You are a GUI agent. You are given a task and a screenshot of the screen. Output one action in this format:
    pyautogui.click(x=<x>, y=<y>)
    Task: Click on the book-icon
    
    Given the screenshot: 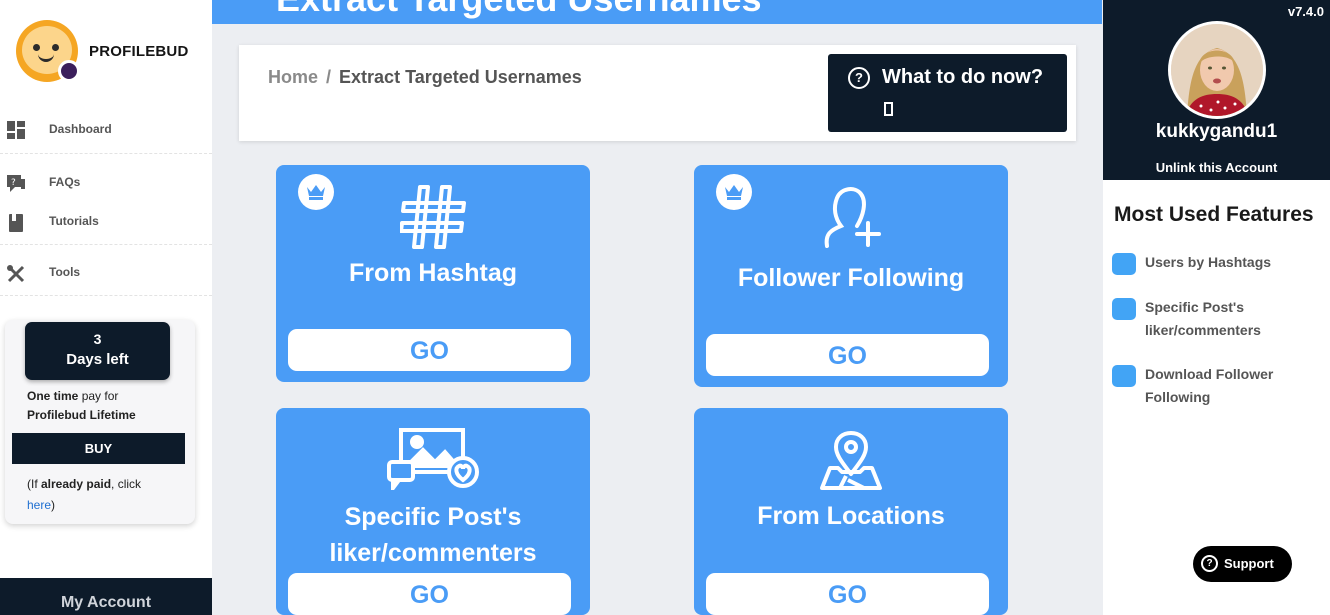 What is the action you would take?
    pyautogui.click(x=16, y=223)
    